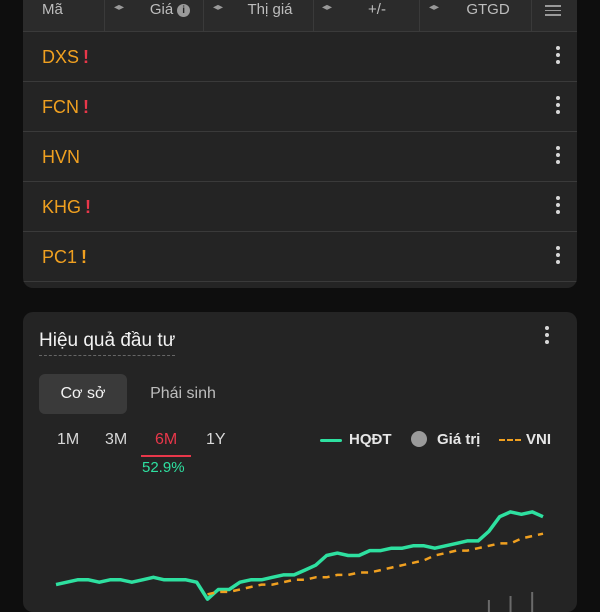 The height and width of the screenshot is (612, 600). Describe the element at coordinates (331, 440) in the screenshot. I see `legend-hqdt-swatch` at that location.